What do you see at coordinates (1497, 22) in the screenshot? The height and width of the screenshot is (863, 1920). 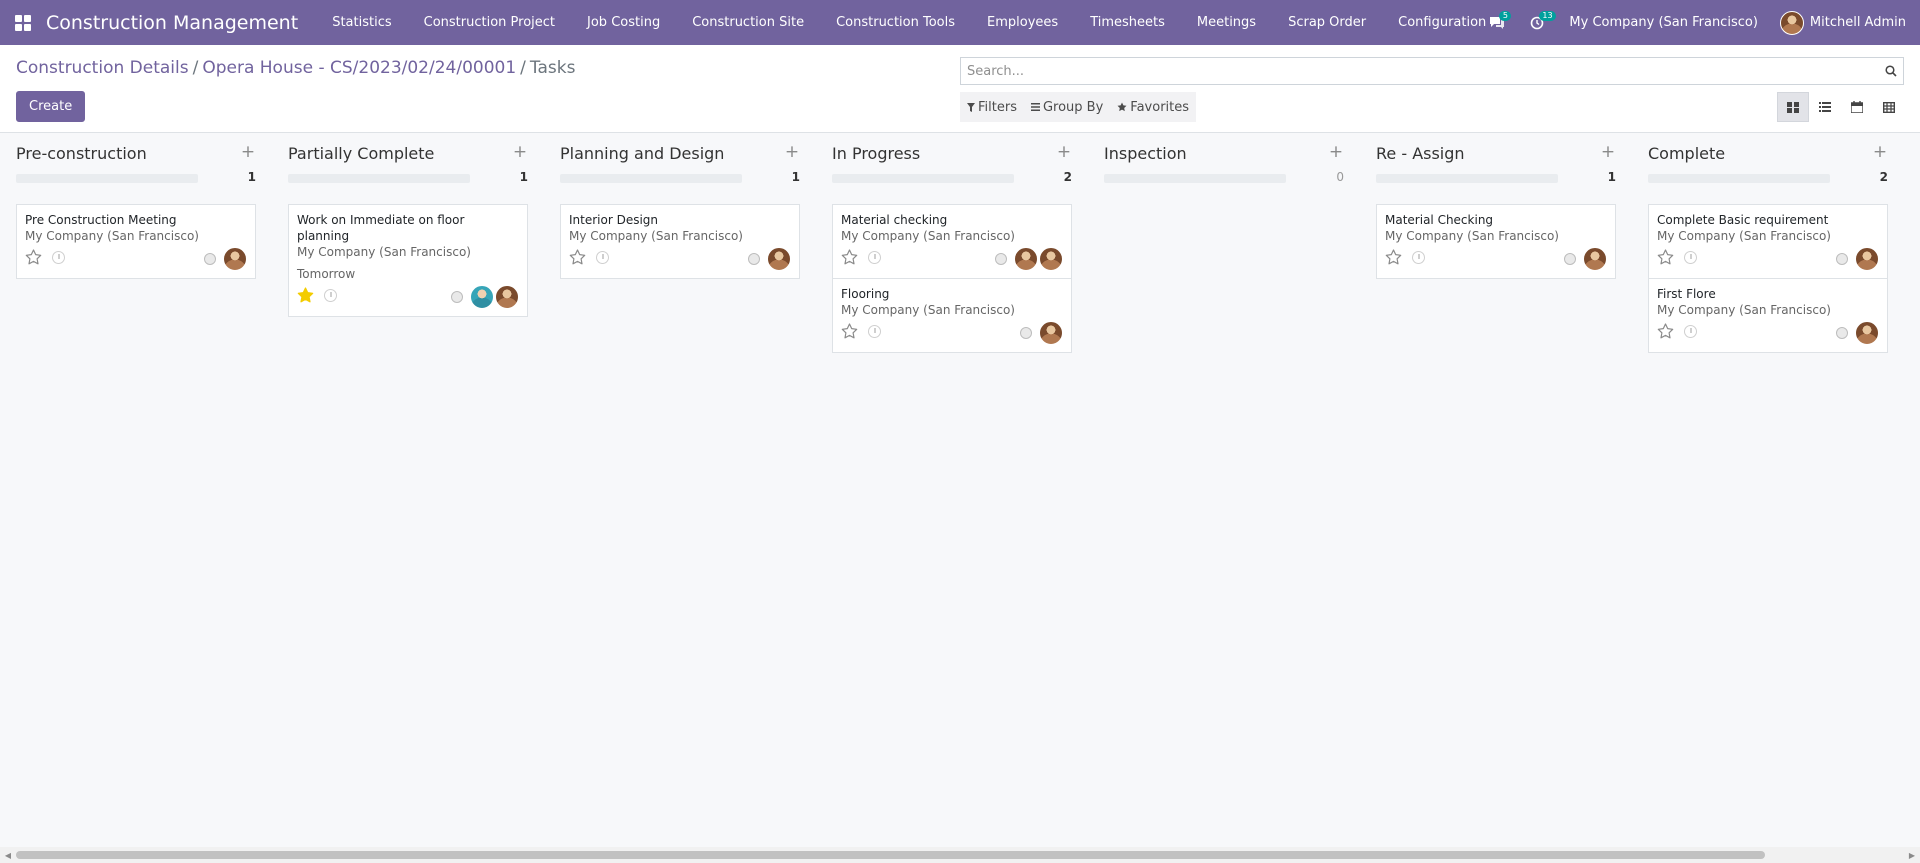 I see `messages-button: 5` at bounding box center [1497, 22].